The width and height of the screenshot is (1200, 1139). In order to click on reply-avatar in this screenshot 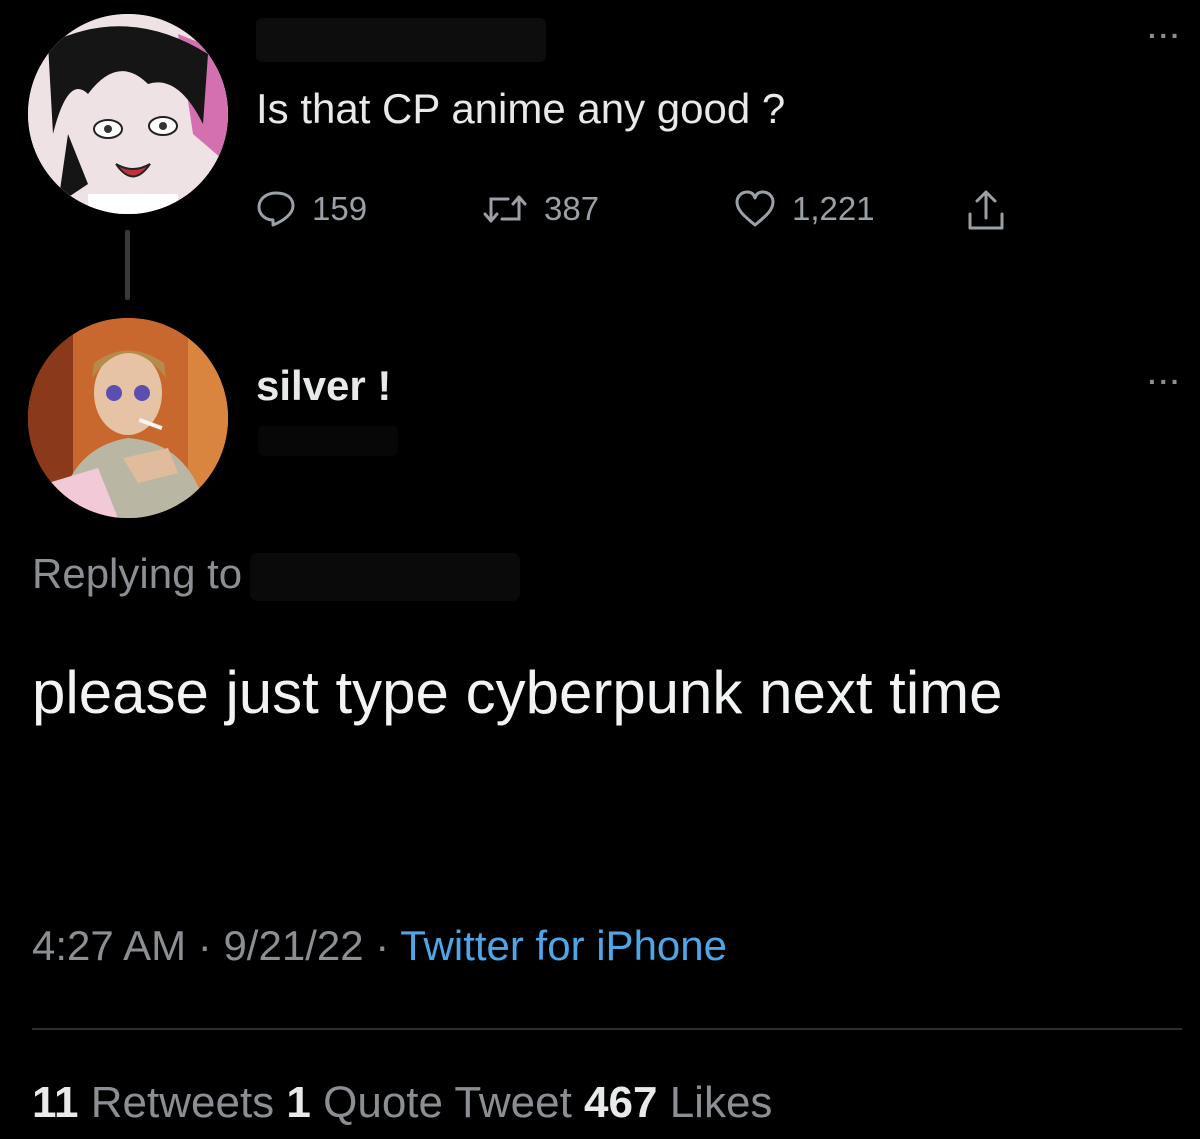, I will do `click(128, 418)`.